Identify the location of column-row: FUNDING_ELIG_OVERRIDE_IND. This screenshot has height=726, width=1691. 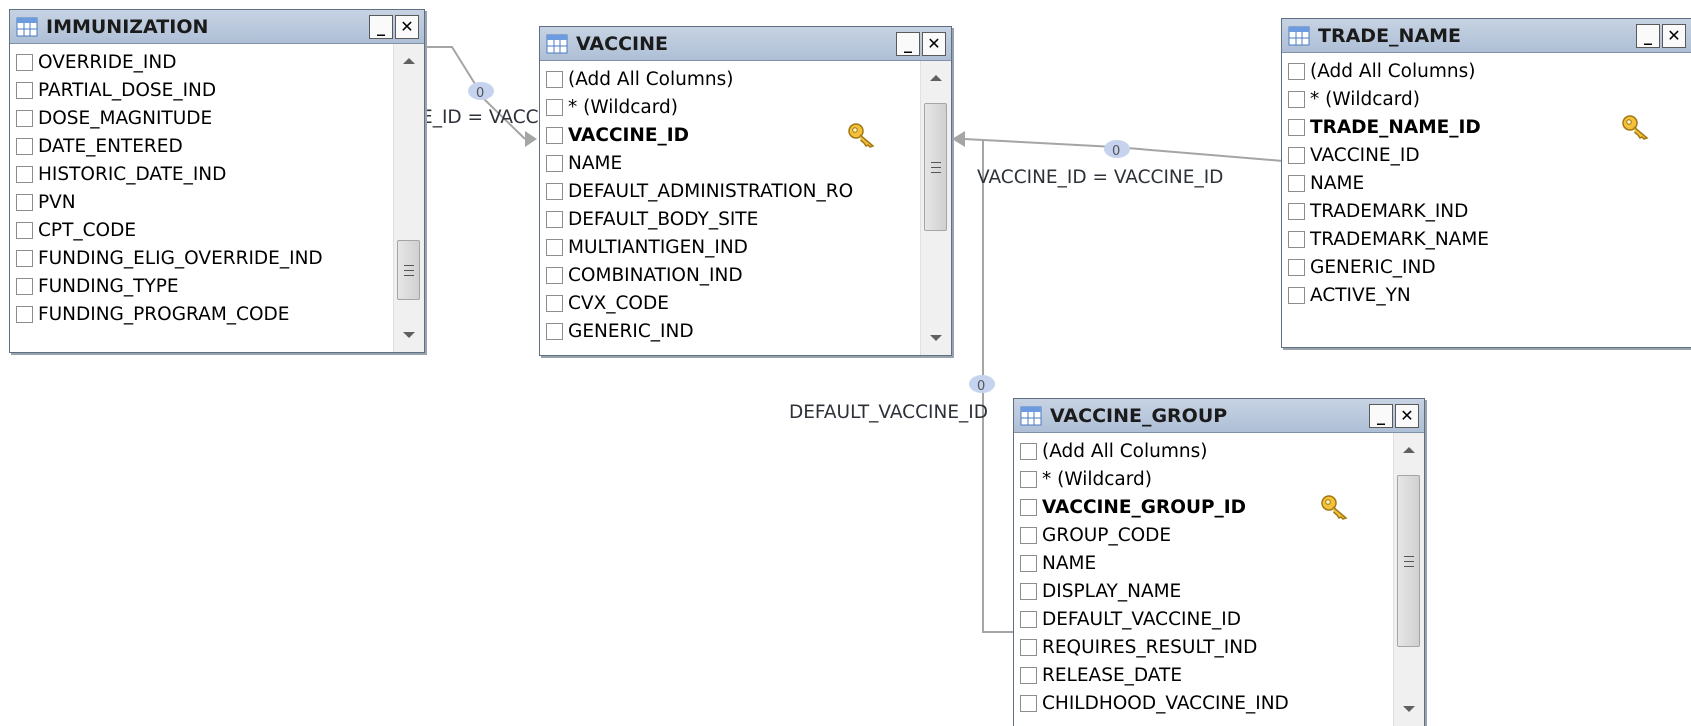
(203, 258).